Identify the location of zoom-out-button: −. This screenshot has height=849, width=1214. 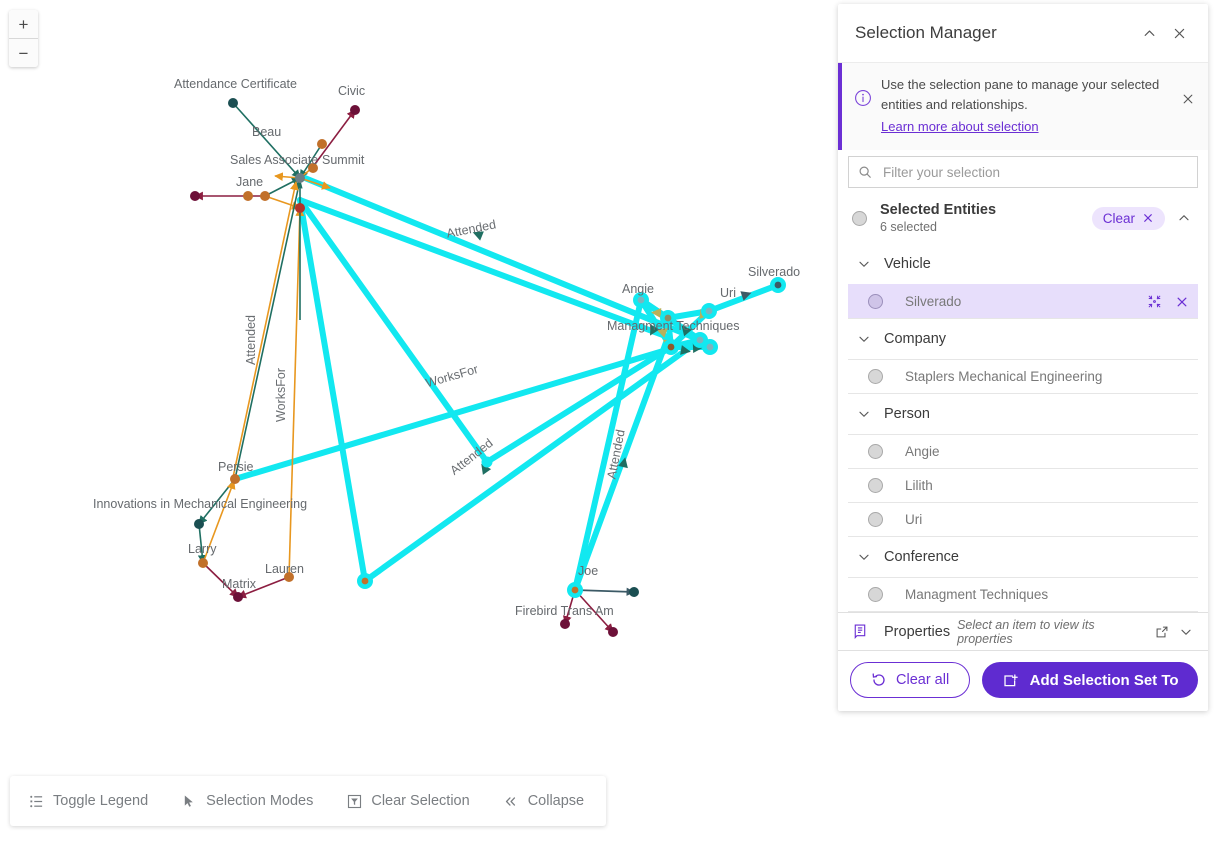
(23, 53).